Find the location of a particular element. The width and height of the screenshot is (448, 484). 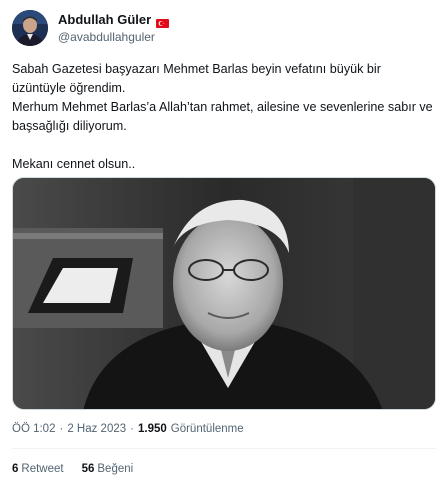

turkey-flag-icon is located at coordinates (163, 21).